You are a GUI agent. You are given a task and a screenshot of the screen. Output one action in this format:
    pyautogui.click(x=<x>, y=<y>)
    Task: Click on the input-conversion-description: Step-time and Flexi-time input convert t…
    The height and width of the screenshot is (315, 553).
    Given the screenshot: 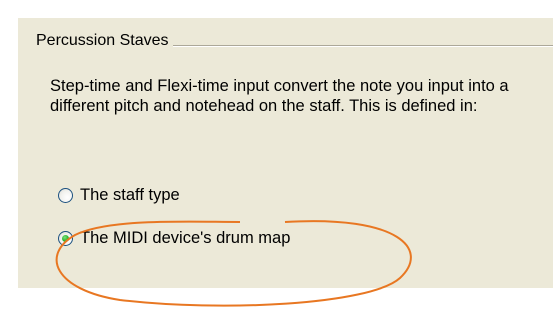 What is the action you would take?
    pyautogui.click(x=279, y=96)
    